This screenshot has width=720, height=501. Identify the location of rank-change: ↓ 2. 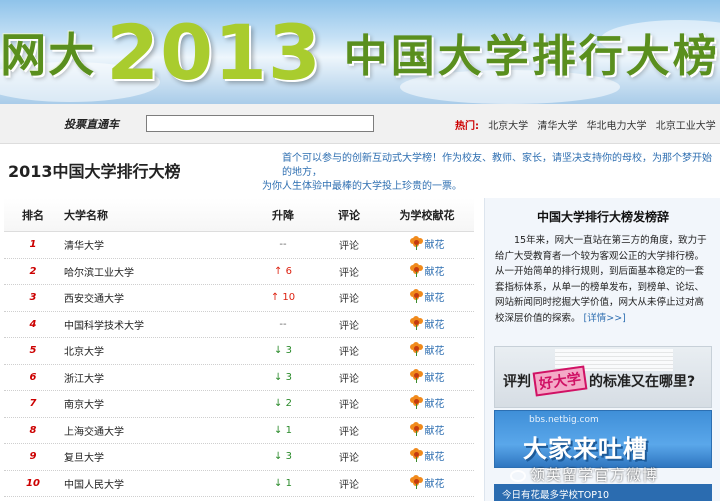
(283, 404).